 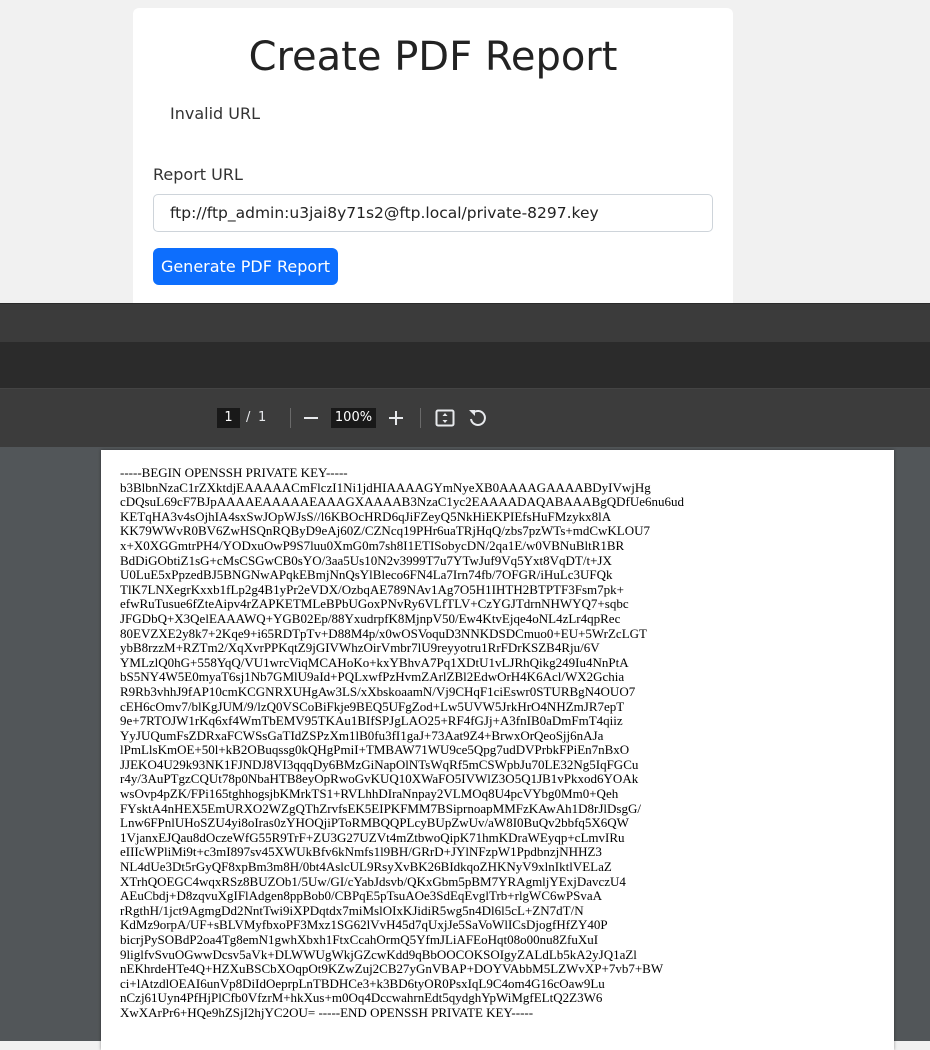 I want to click on error-message: Invalid URL, so click(x=215, y=113).